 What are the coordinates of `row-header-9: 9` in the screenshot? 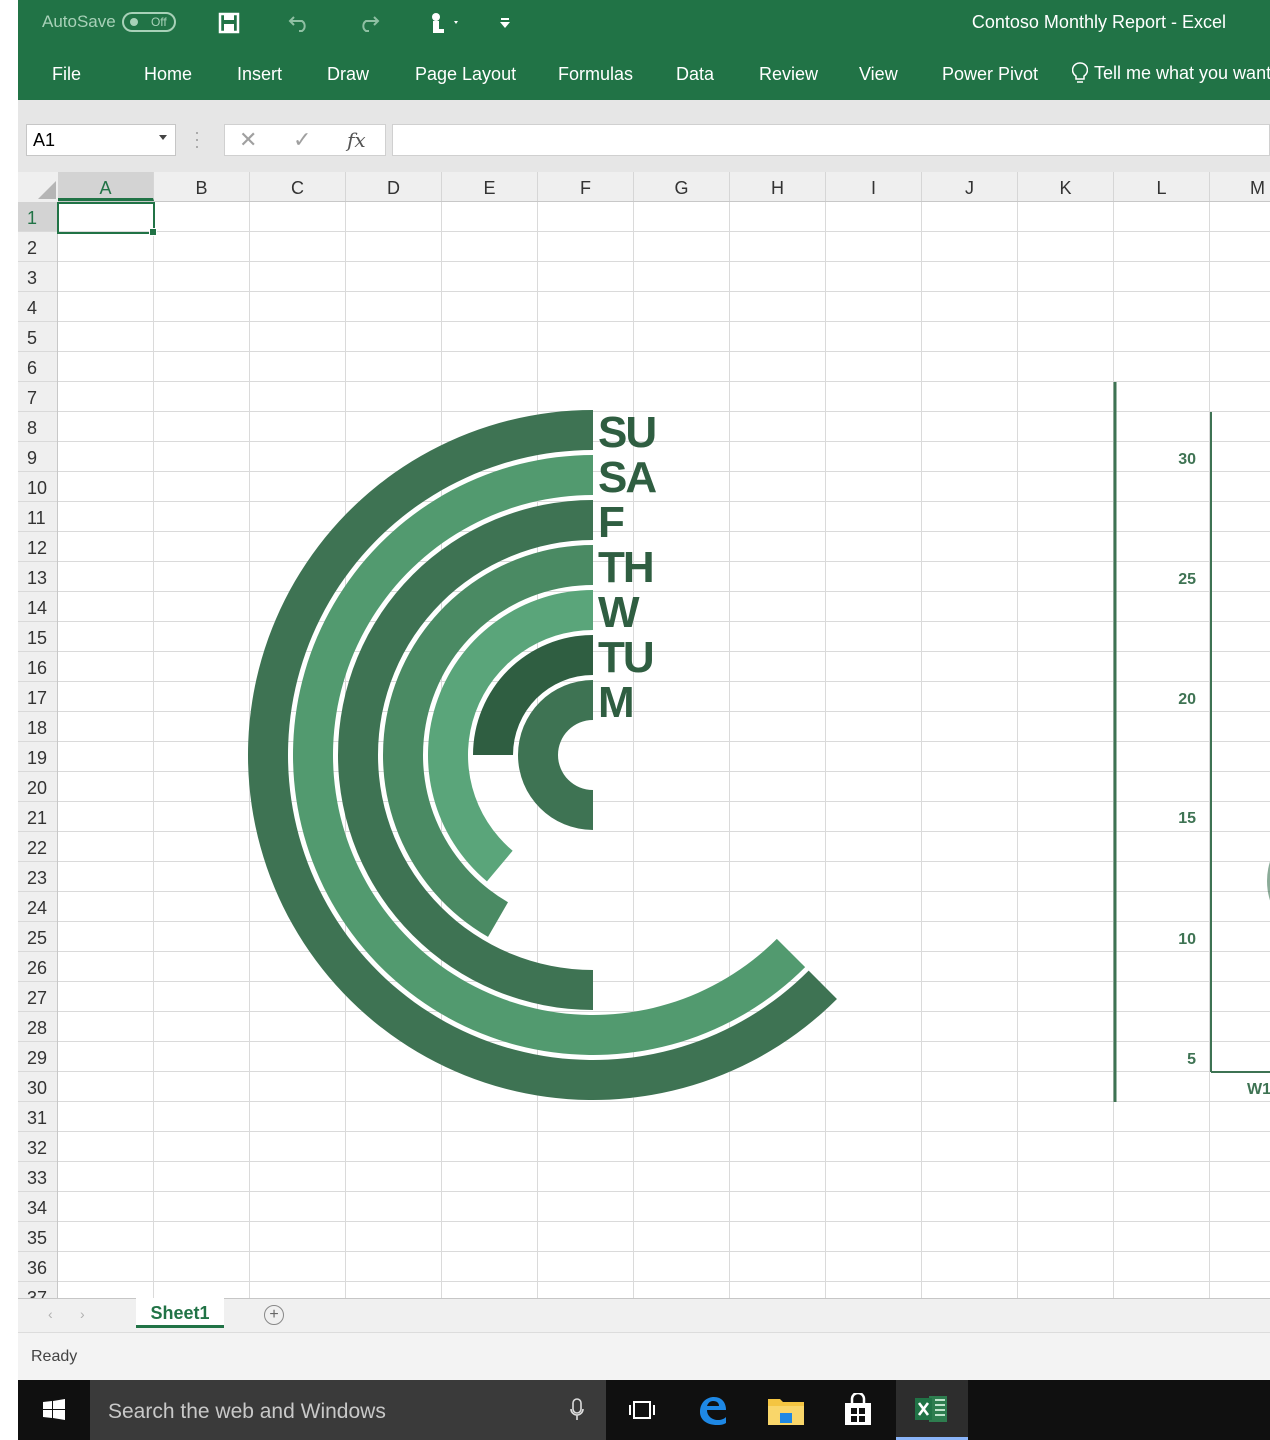 It's located at (37, 457).